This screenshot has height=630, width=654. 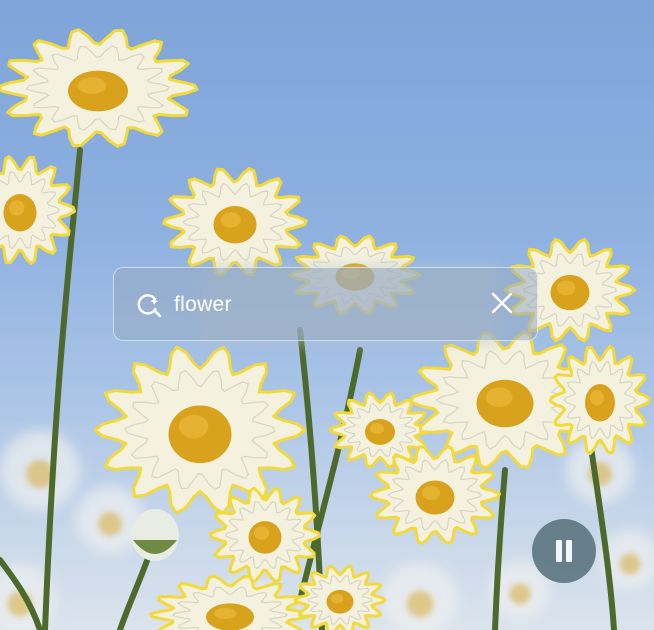 What do you see at coordinates (325, 304) in the screenshot?
I see `visual-search-bar: flower` at bounding box center [325, 304].